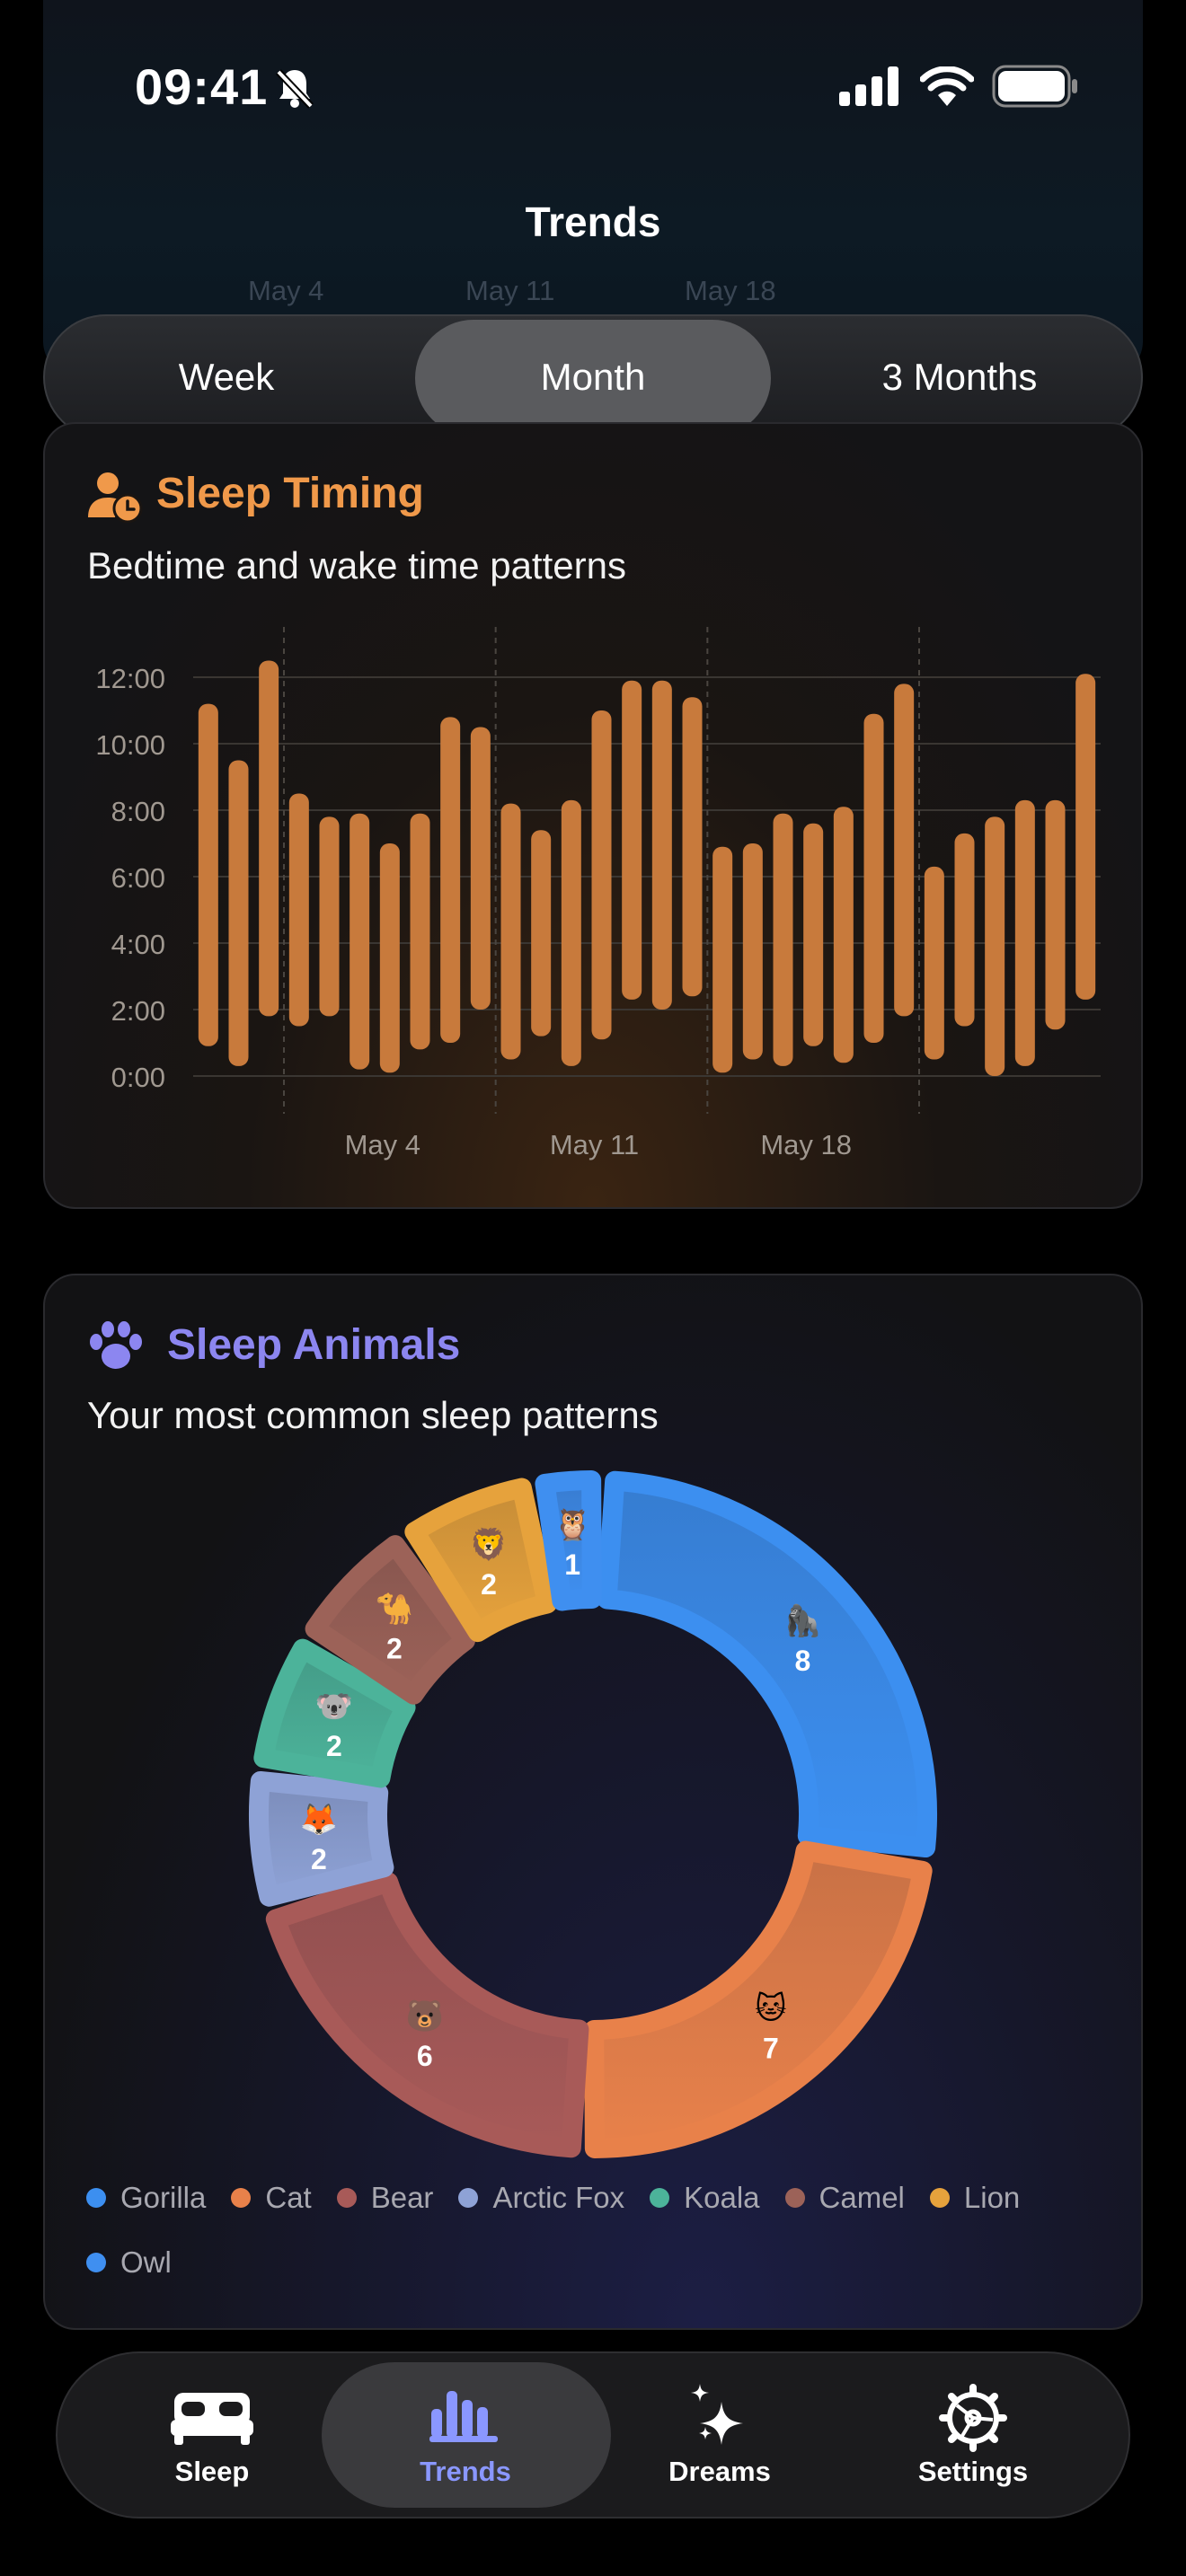 Image resolution: width=1186 pixels, height=2576 pixels. What do you see at coordinates (572, 1564) in the screenshot?
I see `slice-value-label: 1` at bounding box center [572, 1564].